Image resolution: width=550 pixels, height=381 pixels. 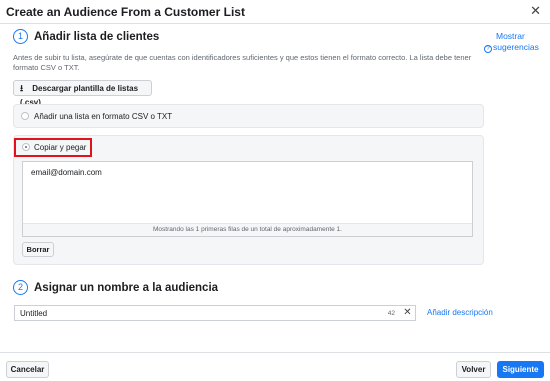 I want to click on step-1-title: Añadir lista de clientes, so click(x=97, y=37).